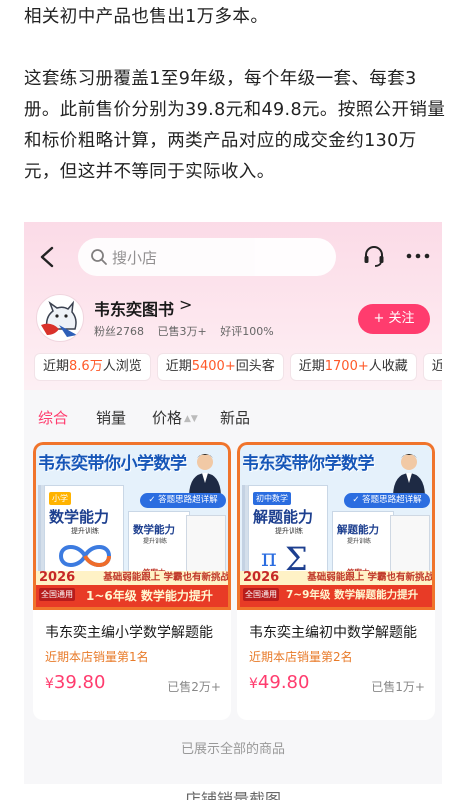  I want to click on cover-title: 韦东奕带你小学数学, so click(112, 464).